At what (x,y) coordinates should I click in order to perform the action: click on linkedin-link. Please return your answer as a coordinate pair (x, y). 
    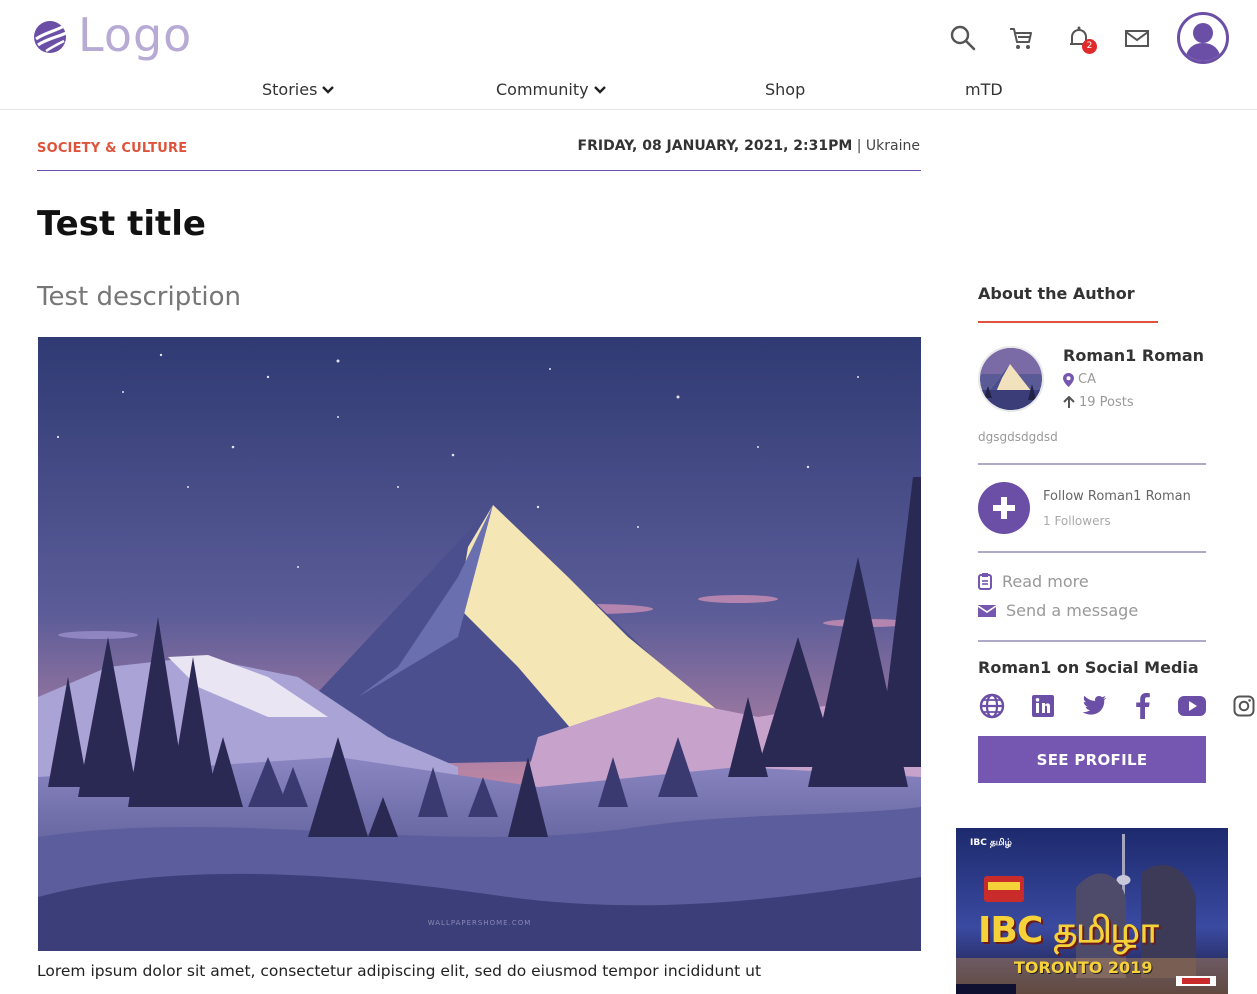
    Looking at the image, I should click on (1043, 706).